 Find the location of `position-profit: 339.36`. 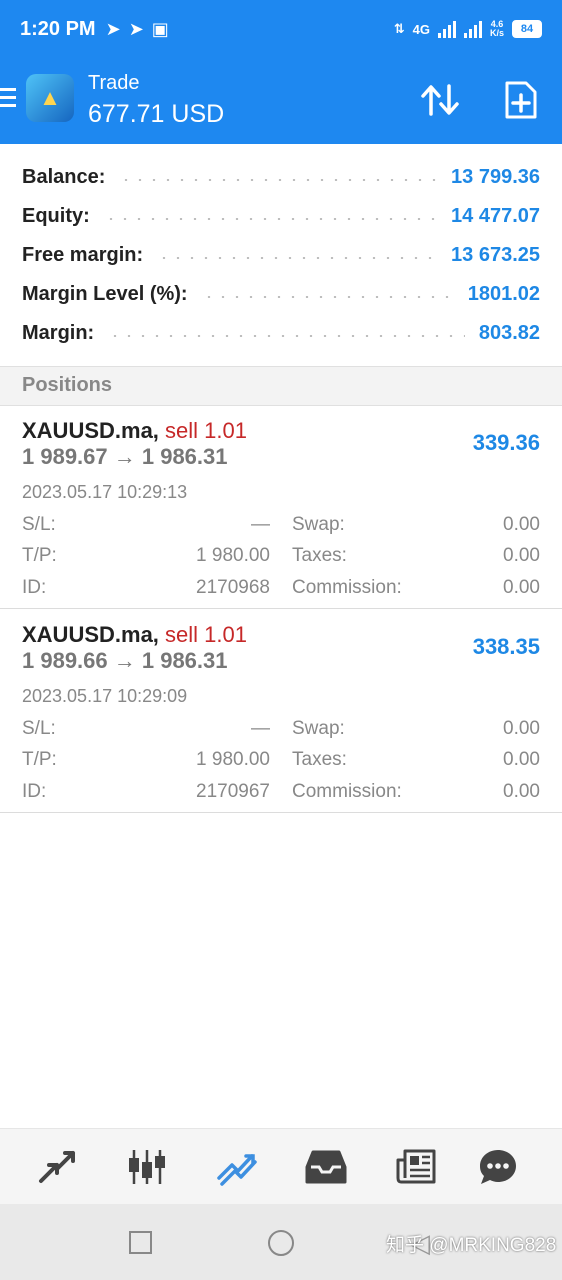

position-profit: 339.36 is located at coordinates (506, 442).